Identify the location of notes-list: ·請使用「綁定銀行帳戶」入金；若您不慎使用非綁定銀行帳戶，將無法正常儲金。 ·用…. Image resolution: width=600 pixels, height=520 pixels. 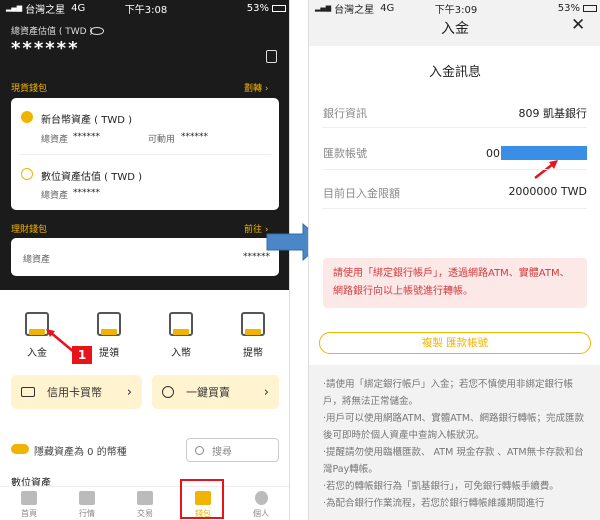
(456, 448).